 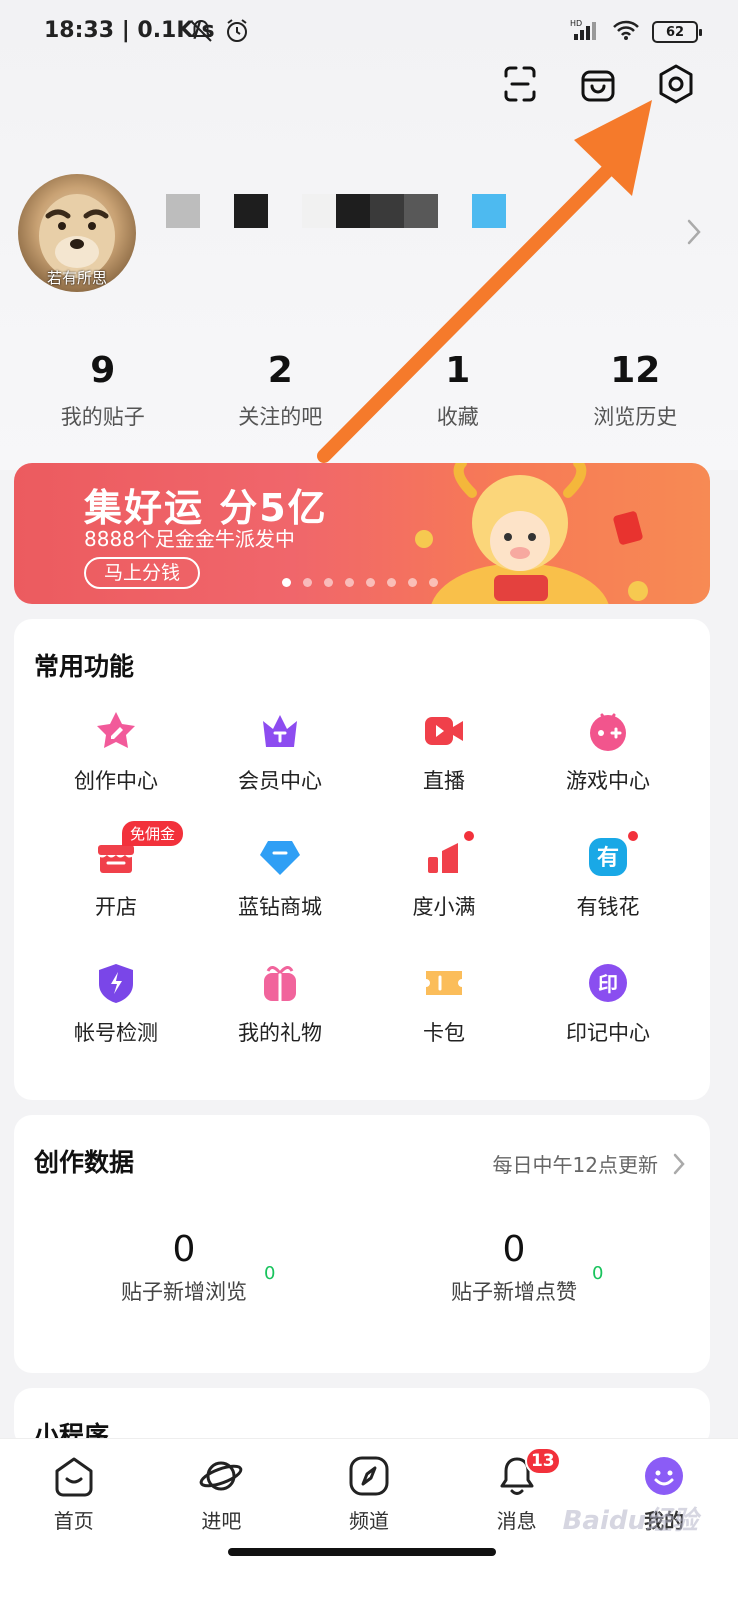 I want to click on nav-channel: 频道, so click(x=369, y=1493).